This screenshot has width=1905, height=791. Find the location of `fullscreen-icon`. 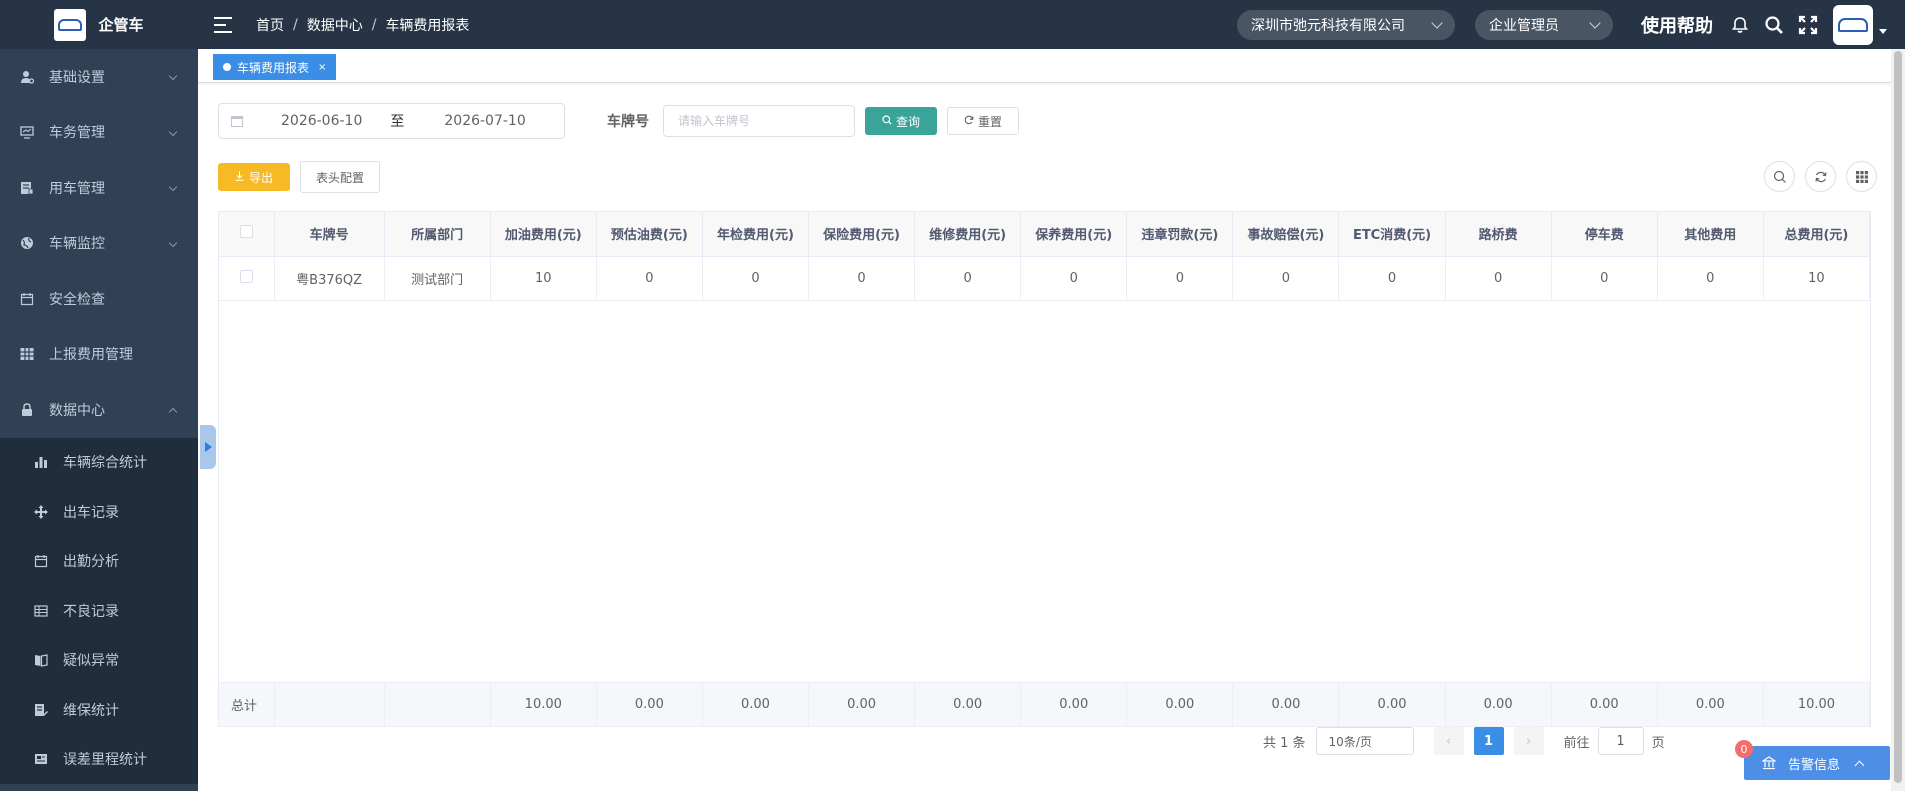

fullscreen-icon is located at coordinates (1808, 25).